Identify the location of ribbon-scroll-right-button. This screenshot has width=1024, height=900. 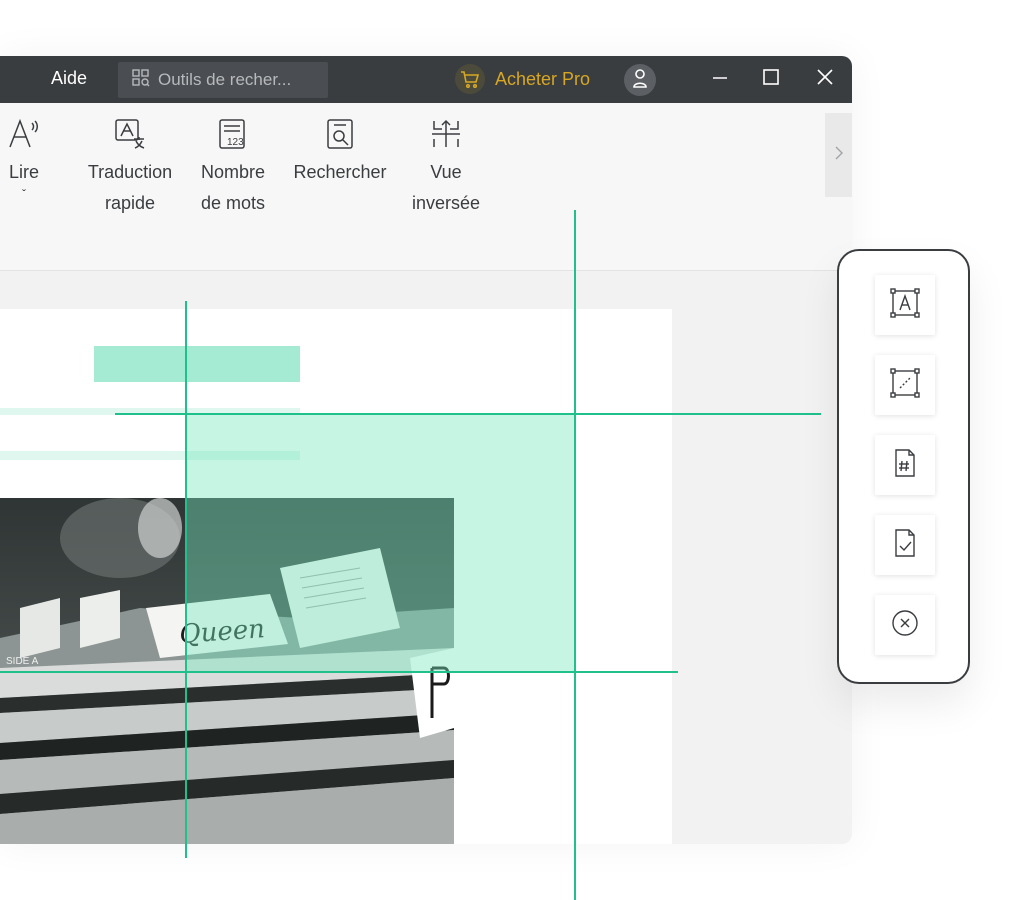
(838, 155).